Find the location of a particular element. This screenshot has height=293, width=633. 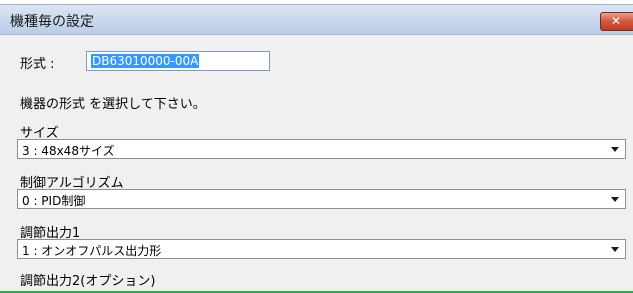

clipped-text-fragment is located at coordinates (58, 1).